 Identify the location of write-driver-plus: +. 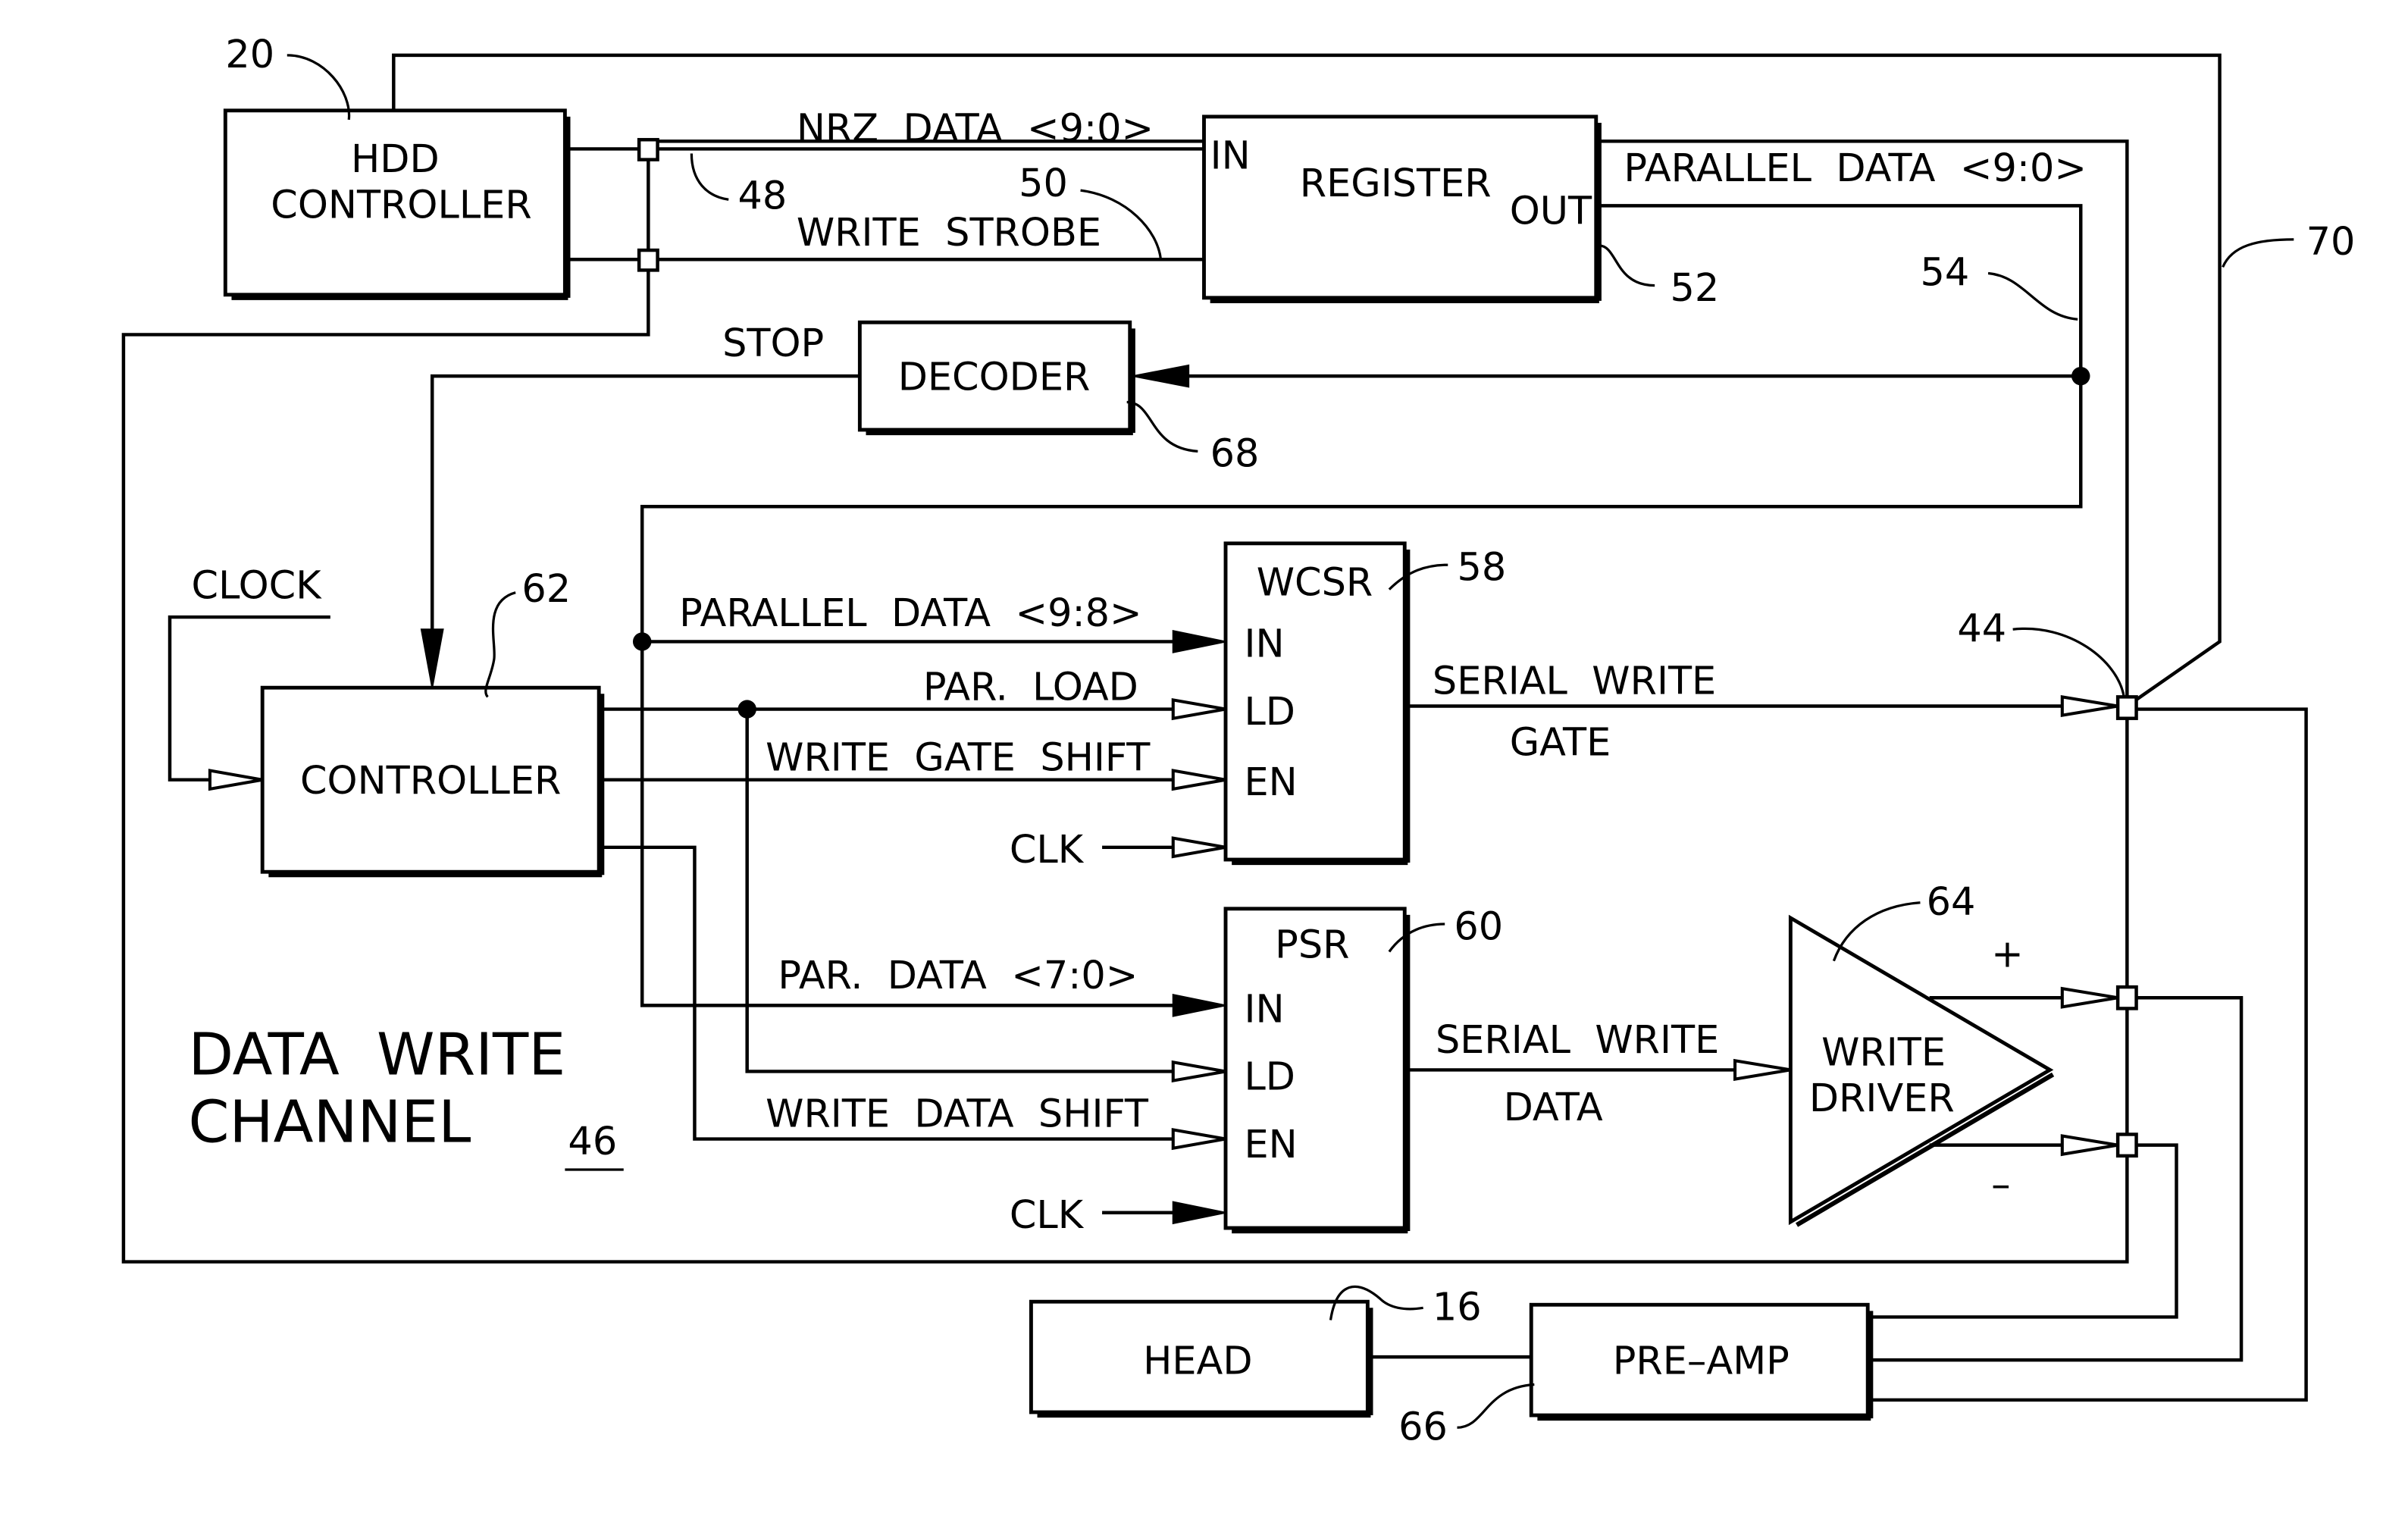
(2007, 954).